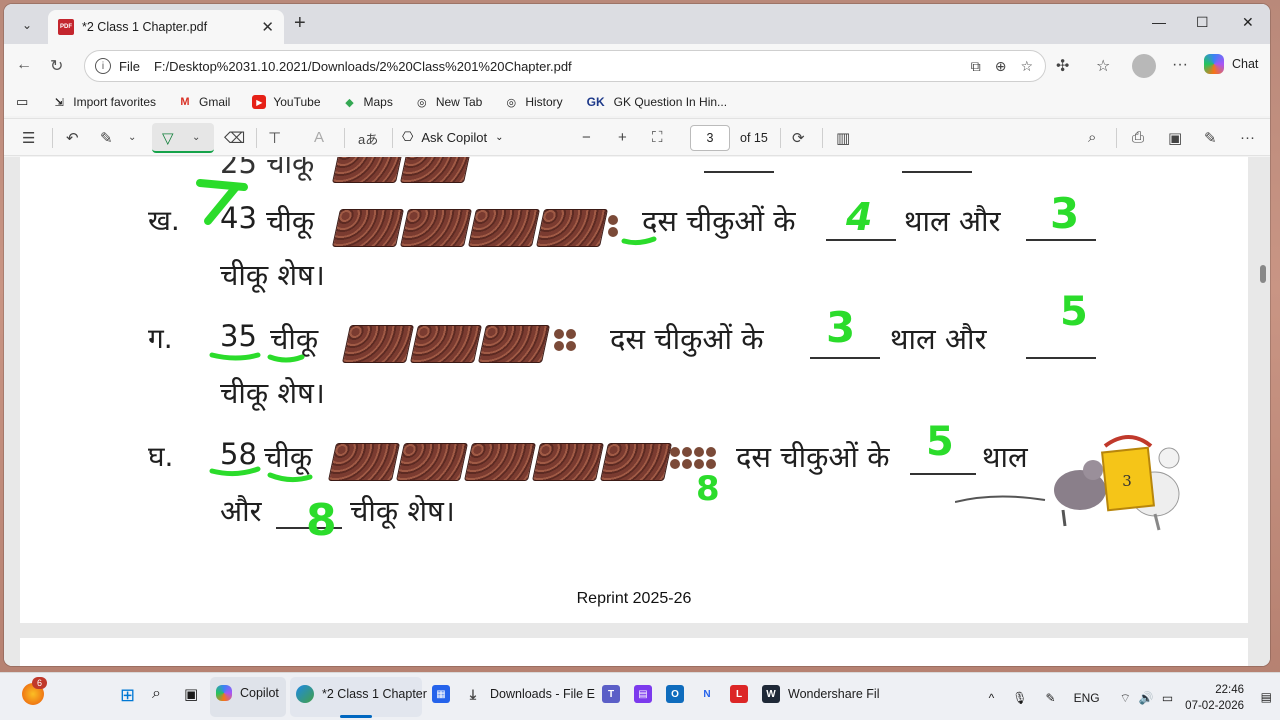 Image resolution: width=1280 pixels, height=720 pixels. I want to click on rotate-icon: ⟳, so click(798, 138).